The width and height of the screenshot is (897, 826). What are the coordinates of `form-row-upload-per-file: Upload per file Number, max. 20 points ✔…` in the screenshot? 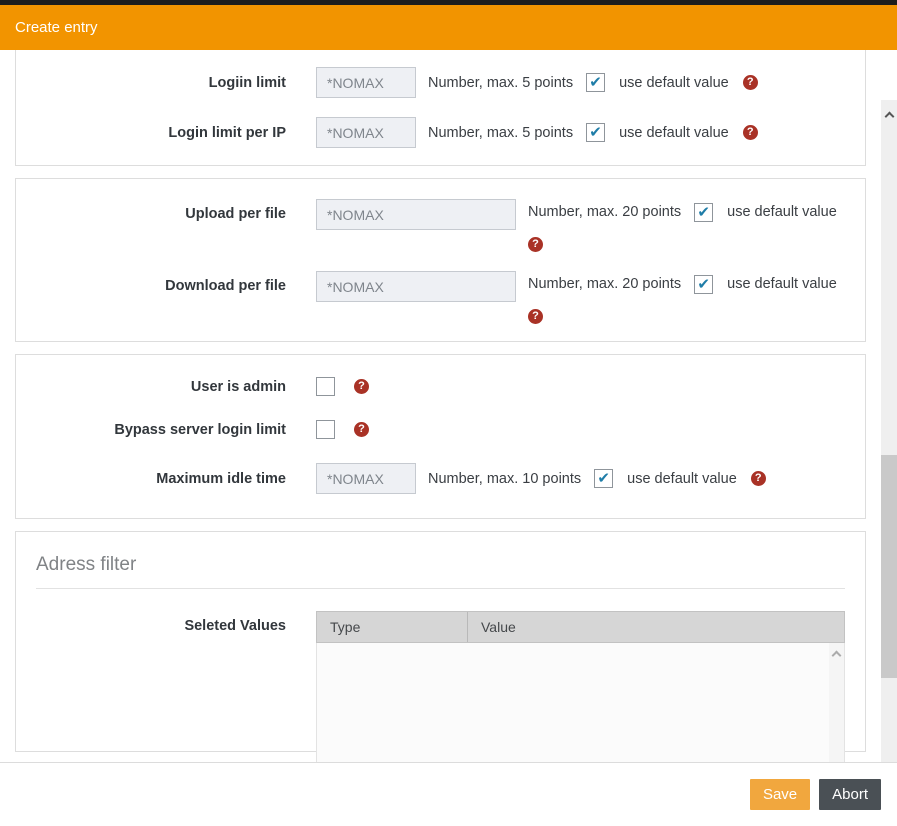 It's located at (440, 225).